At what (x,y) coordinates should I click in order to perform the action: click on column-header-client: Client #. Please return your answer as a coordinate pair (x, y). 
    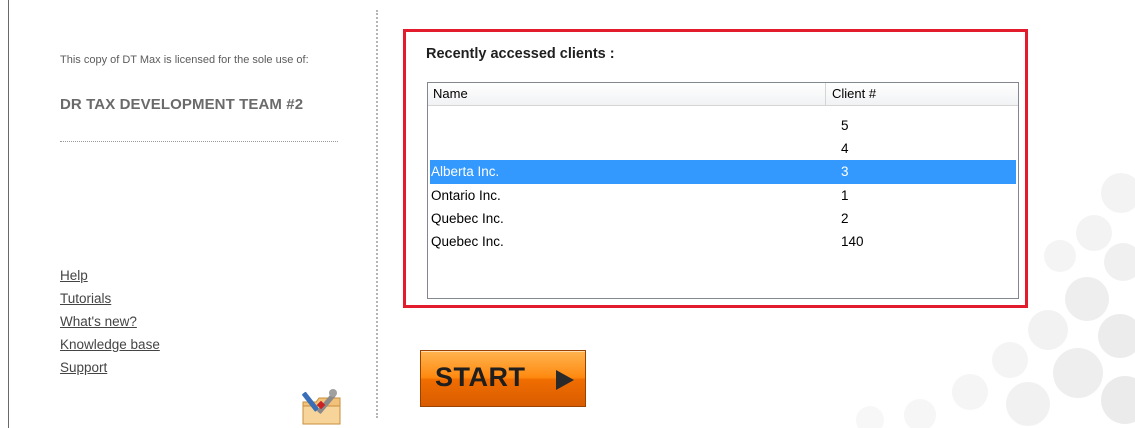
    Looking at the image, I should click on (924, 94).